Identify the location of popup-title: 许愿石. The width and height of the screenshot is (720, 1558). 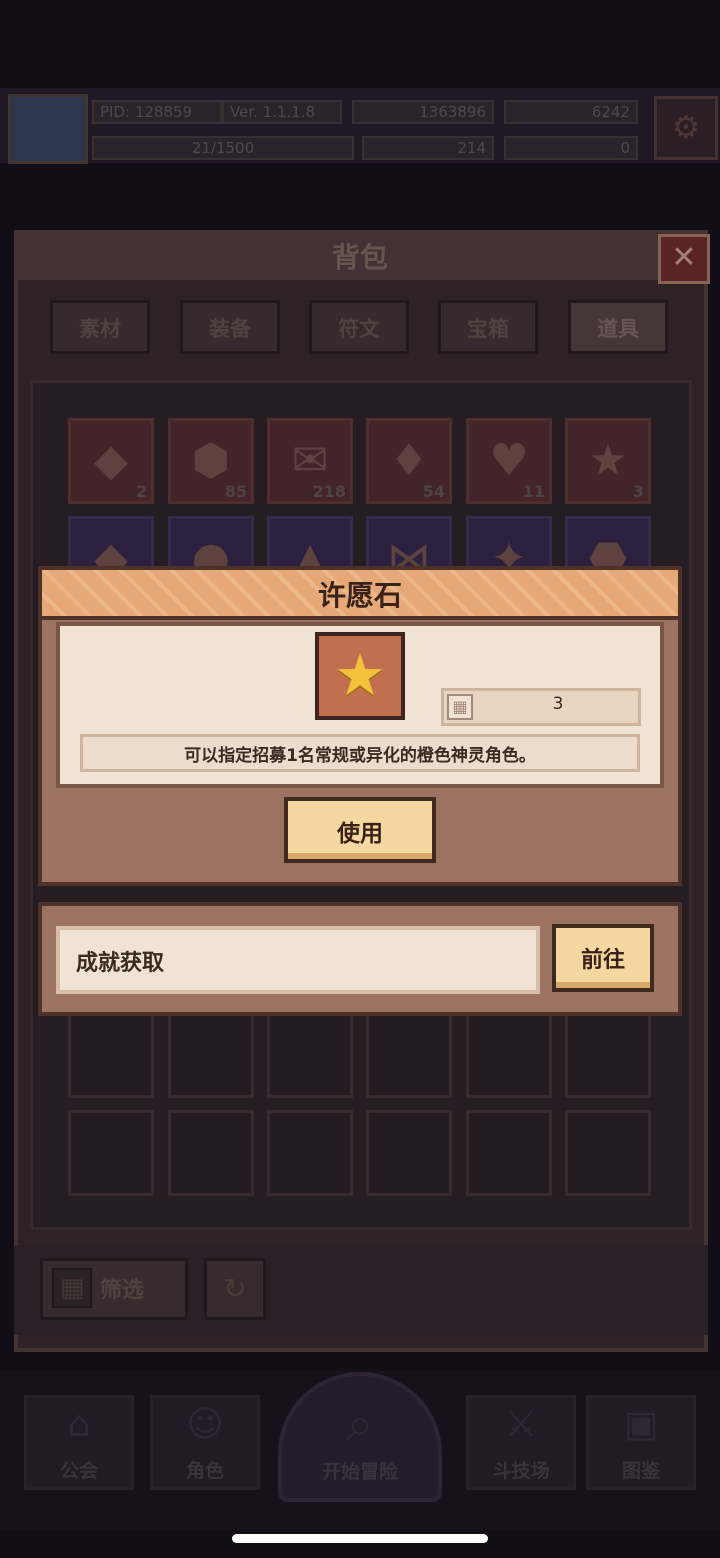
(359, 595).